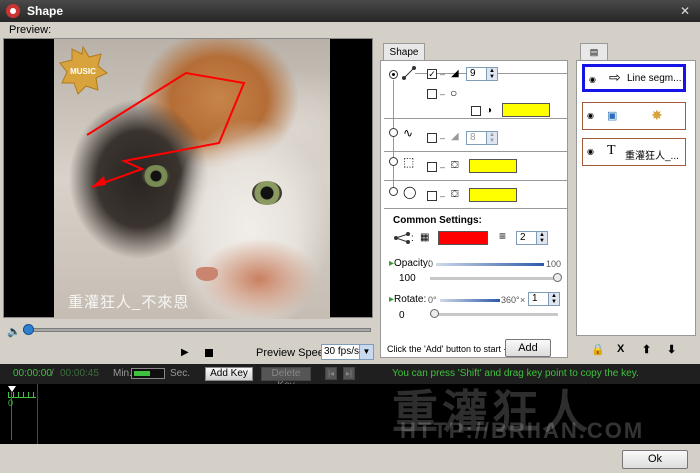 This screenshot has width=700, height=473. What do you see at coordinates (407, 278) in the screenshot?
I see `opacity-value: 100` at bounding box center [407, 278].